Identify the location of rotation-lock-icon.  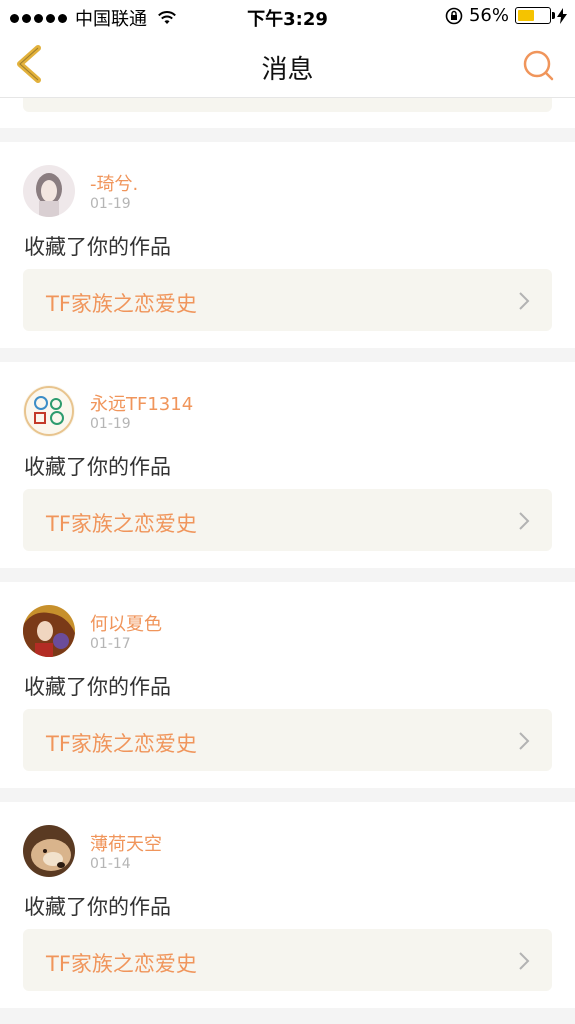
(454, 15).